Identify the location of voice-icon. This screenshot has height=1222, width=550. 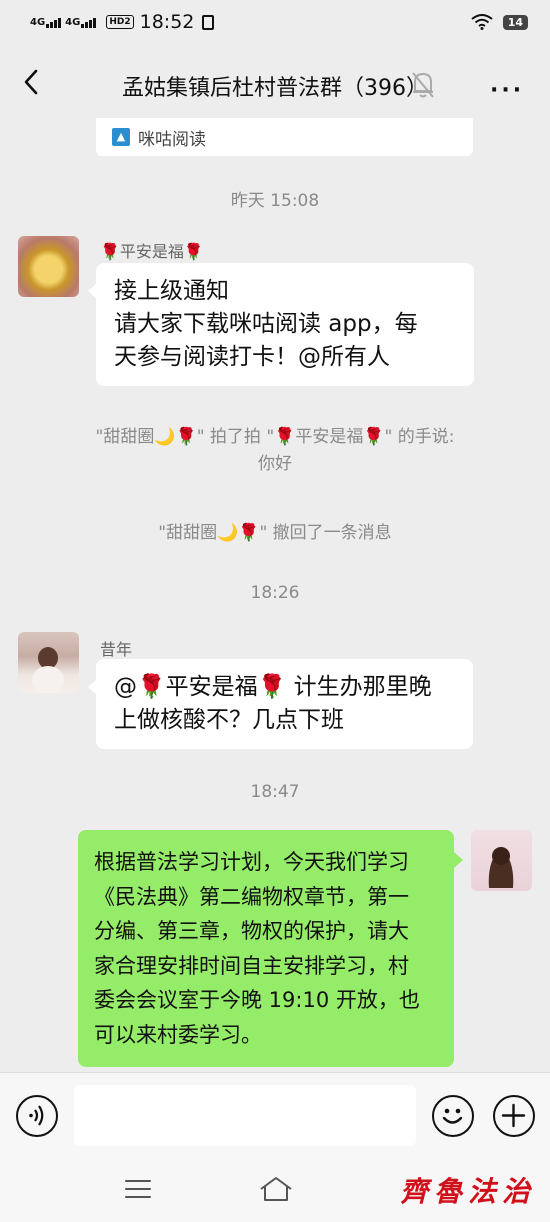
(37, 1116).